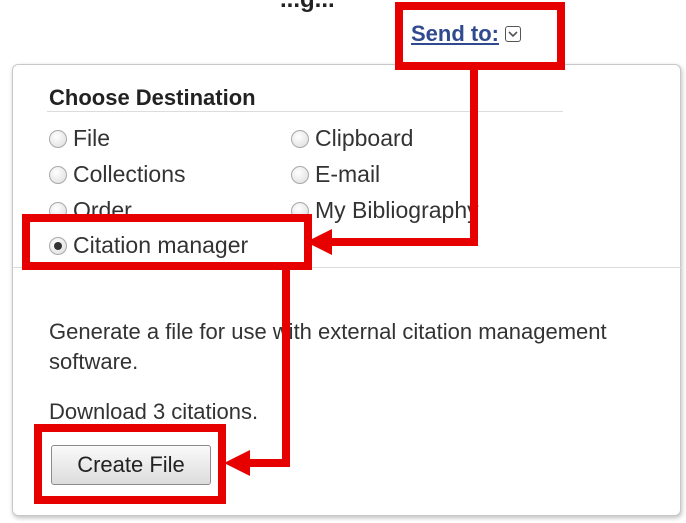  Describe the element at coordinates (154, 411) in the screenshot. I see `download-count-text: Download 3 citations.` at that location.